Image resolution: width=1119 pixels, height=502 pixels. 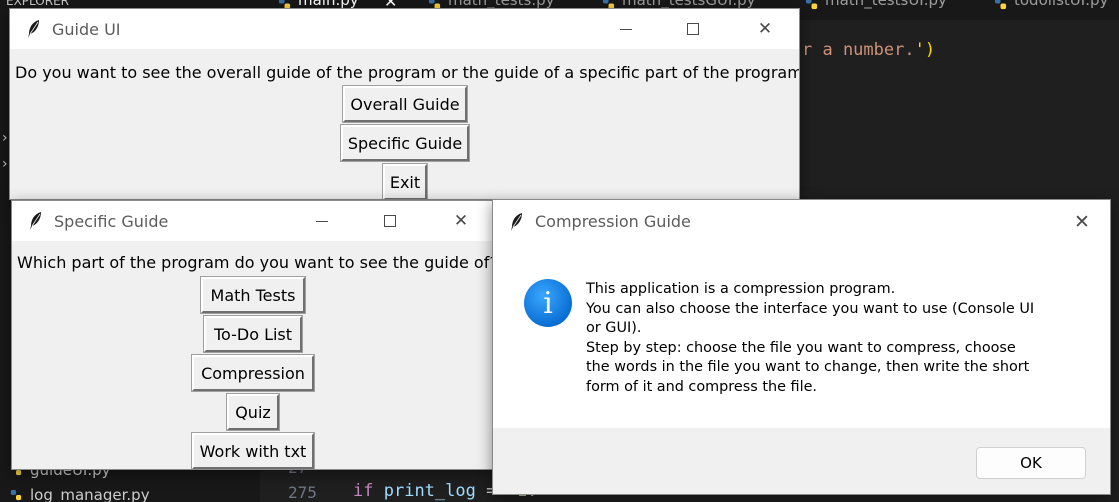 I want to click on math-tests-button: Math Tests, so click(x=253, y=295).